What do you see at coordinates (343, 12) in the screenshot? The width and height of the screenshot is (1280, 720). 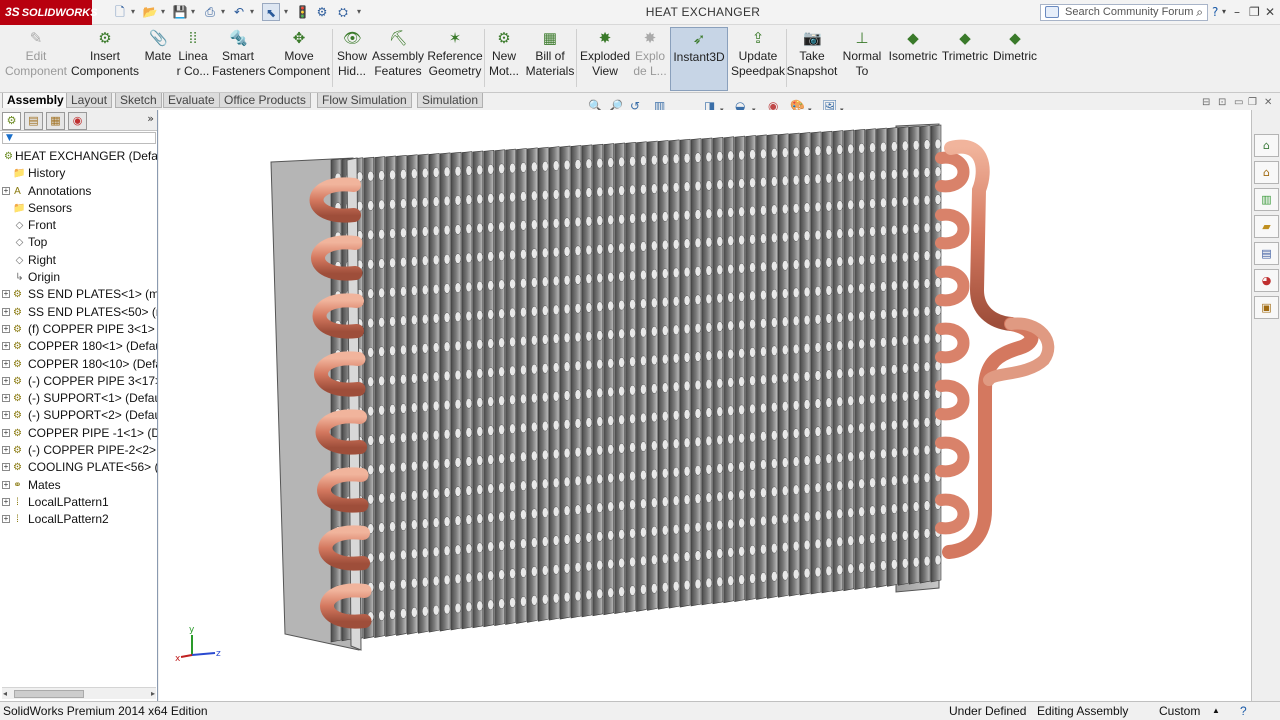 I see `options-icon: ⛭` at bounding box center [343, 12].